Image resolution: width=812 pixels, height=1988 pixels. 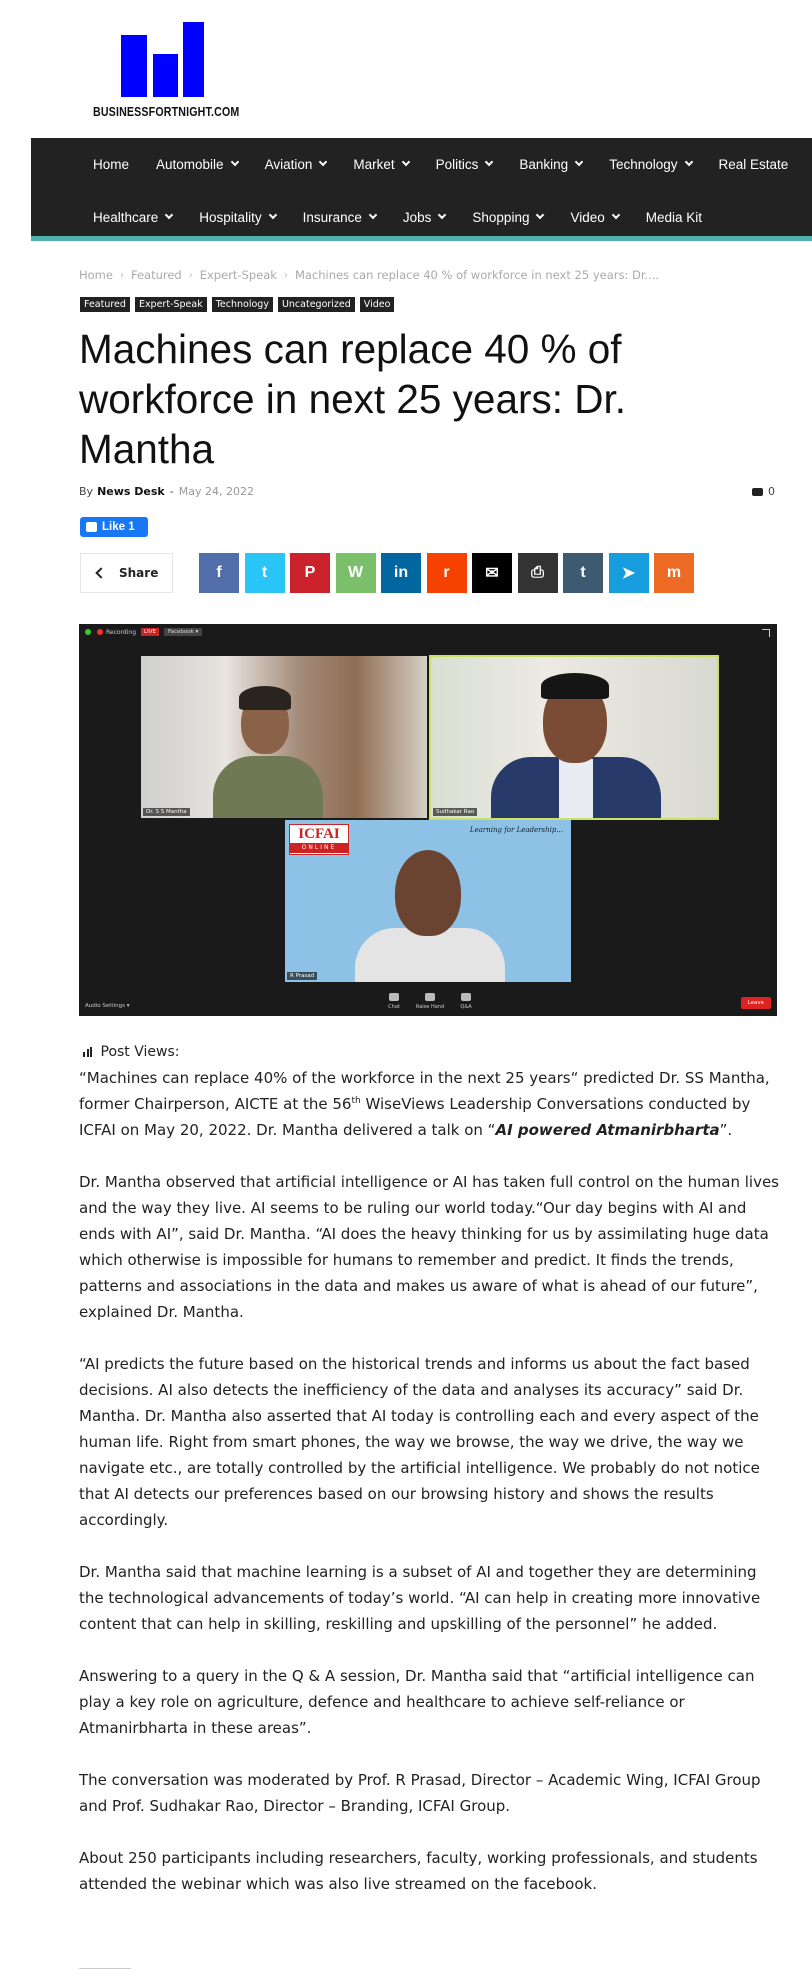 I want to click on linkedin-share-button: in, so click(x=401, y=573).